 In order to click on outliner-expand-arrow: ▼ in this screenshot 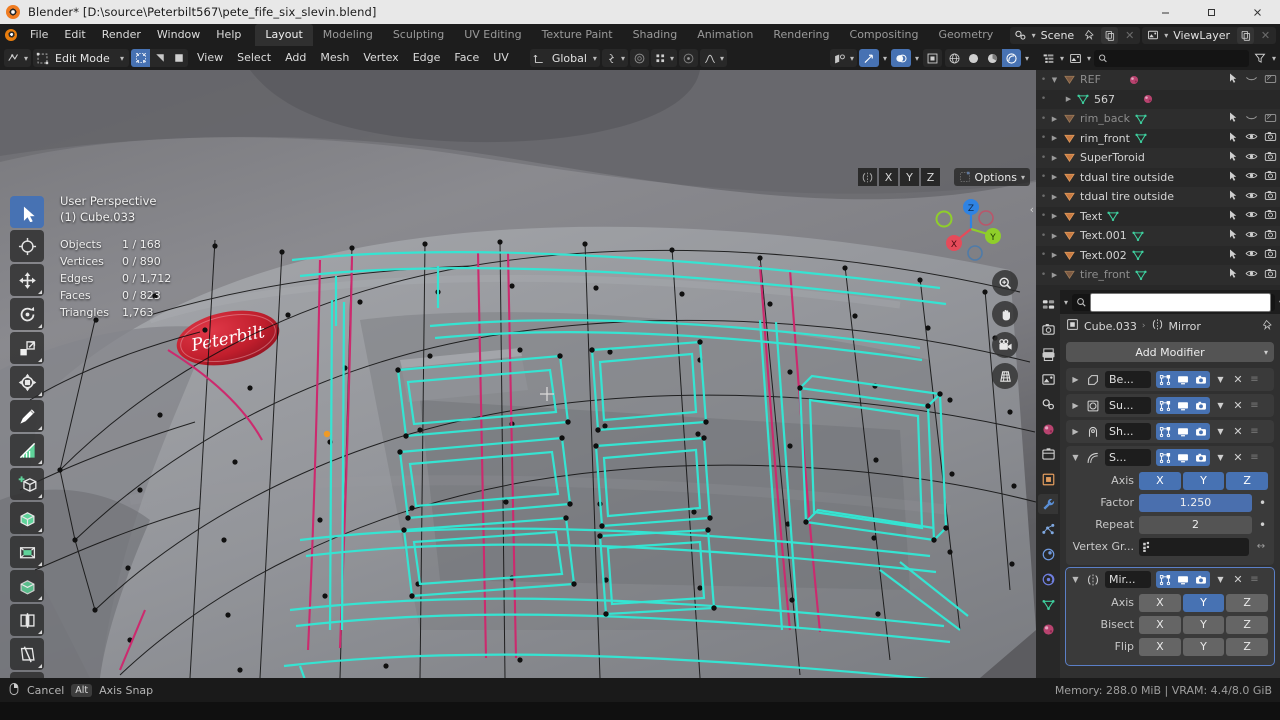, I will do `click(1054, 80)`.